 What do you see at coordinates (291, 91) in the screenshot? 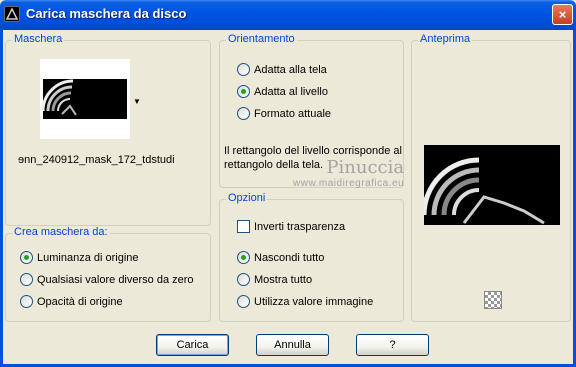
I see `radio-label: Adatta al livello` at bounding box center [291, 91].